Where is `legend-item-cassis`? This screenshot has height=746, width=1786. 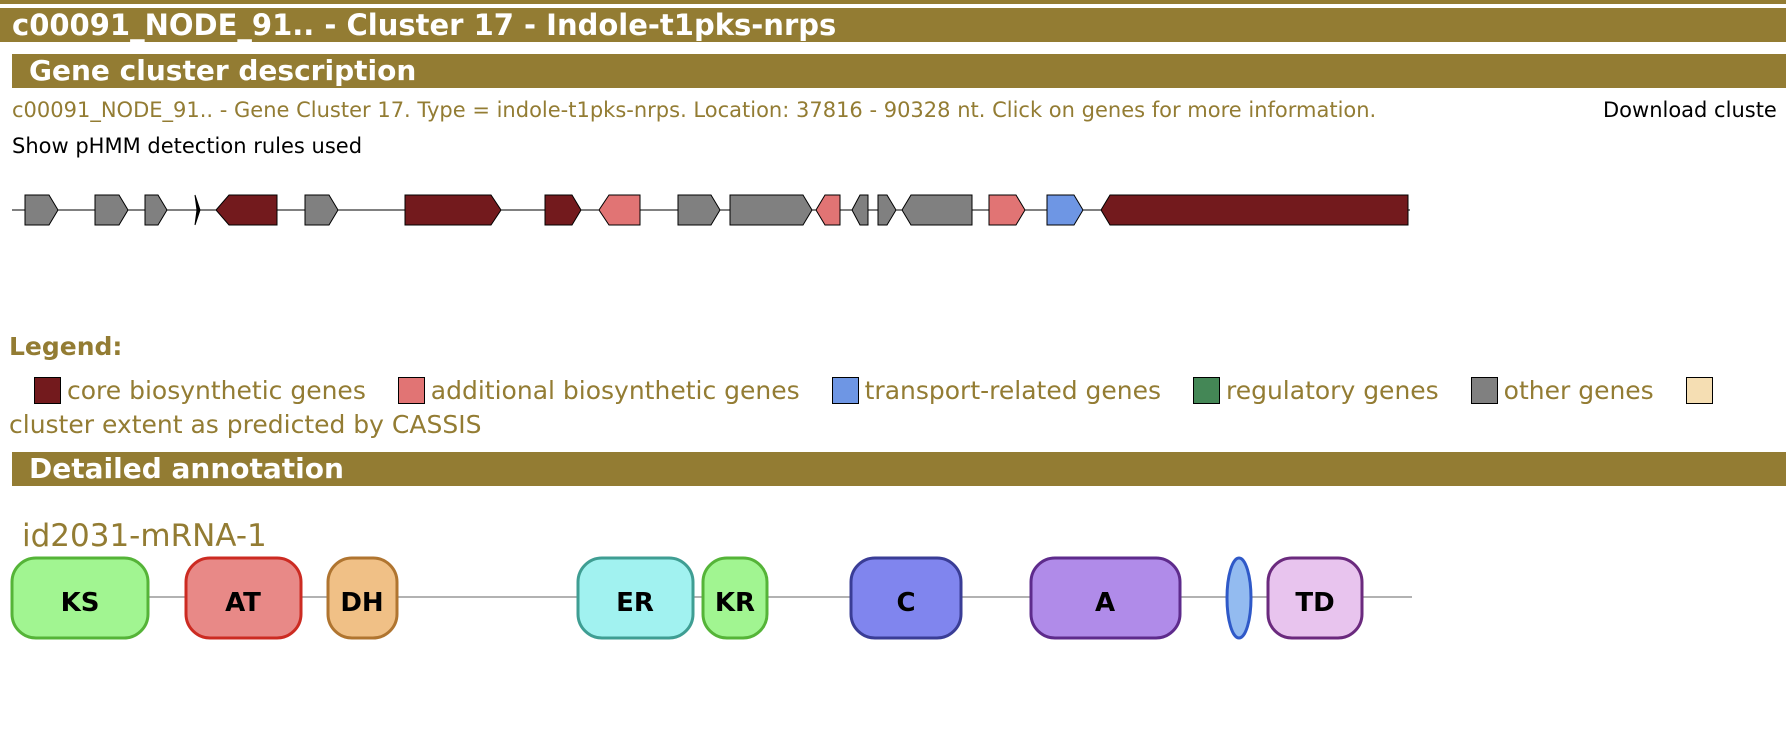
legend-item-cassis is located at coordinates (1702, 390).